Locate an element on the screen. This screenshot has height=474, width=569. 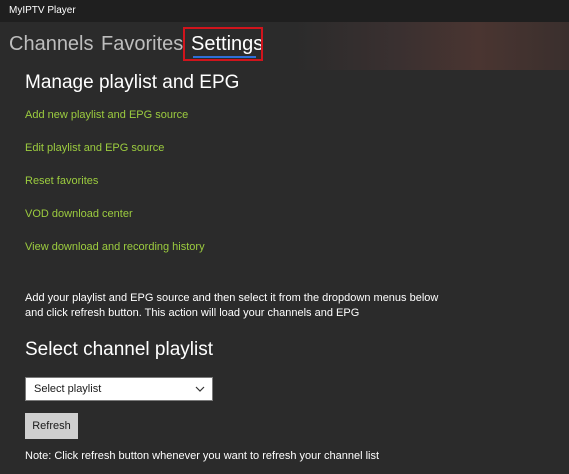
playlist-dropdown: Select playlist is located at coordinates (119, 389).